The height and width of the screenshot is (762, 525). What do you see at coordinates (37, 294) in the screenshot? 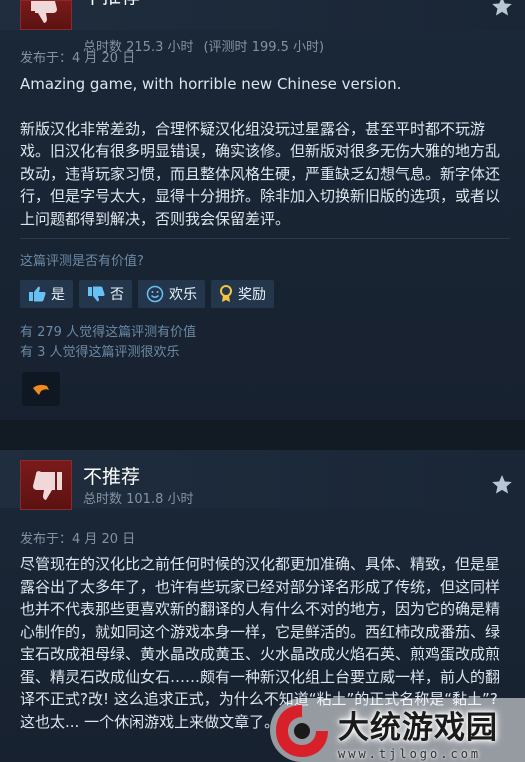
I see `thumbs-up-icon` at bounding box center [37, 294].